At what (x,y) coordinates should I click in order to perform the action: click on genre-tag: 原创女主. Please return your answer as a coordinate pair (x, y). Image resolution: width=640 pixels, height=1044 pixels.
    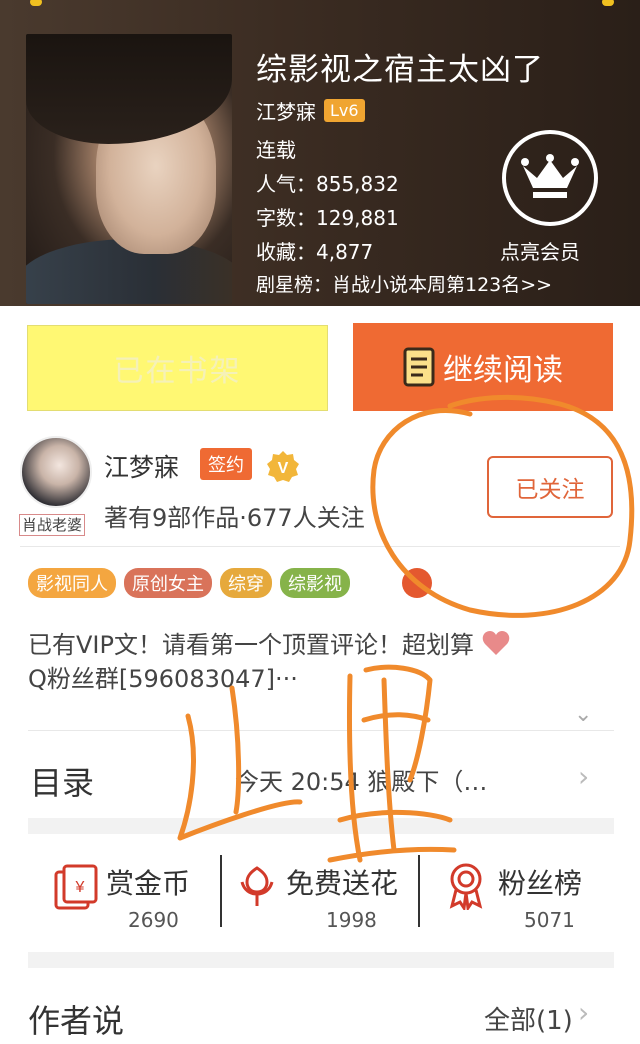
    Looking at the image, I should click on (168, 583).